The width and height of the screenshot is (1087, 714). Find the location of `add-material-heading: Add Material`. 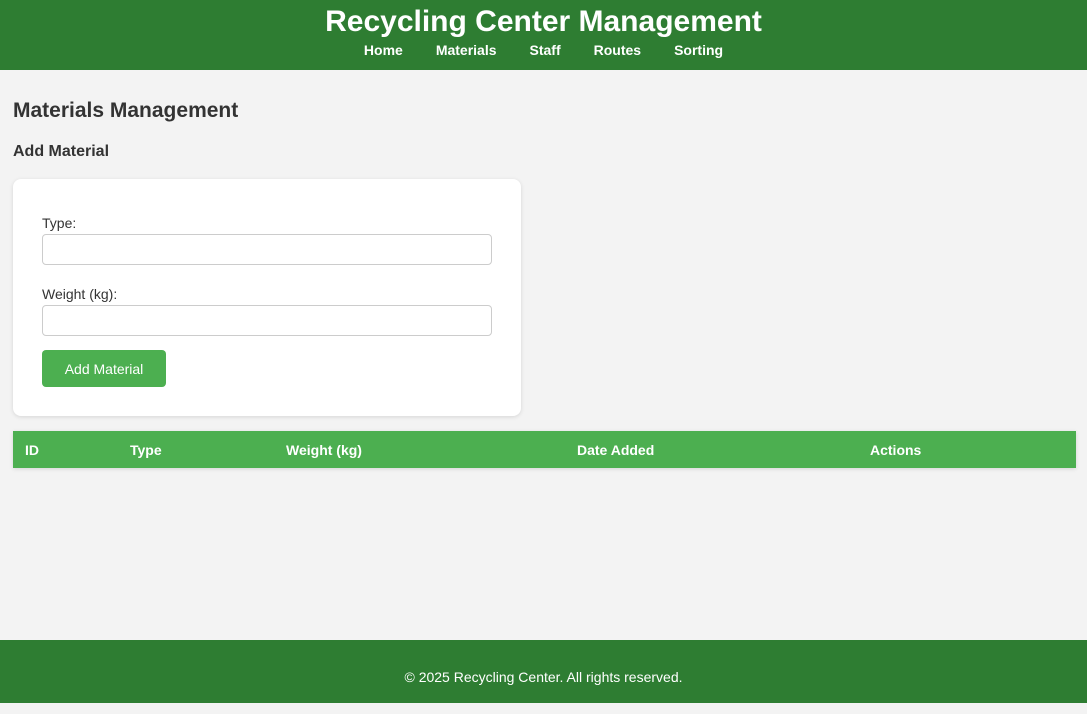

add-material-heading: Add Material is located at coordinates (61, 151).